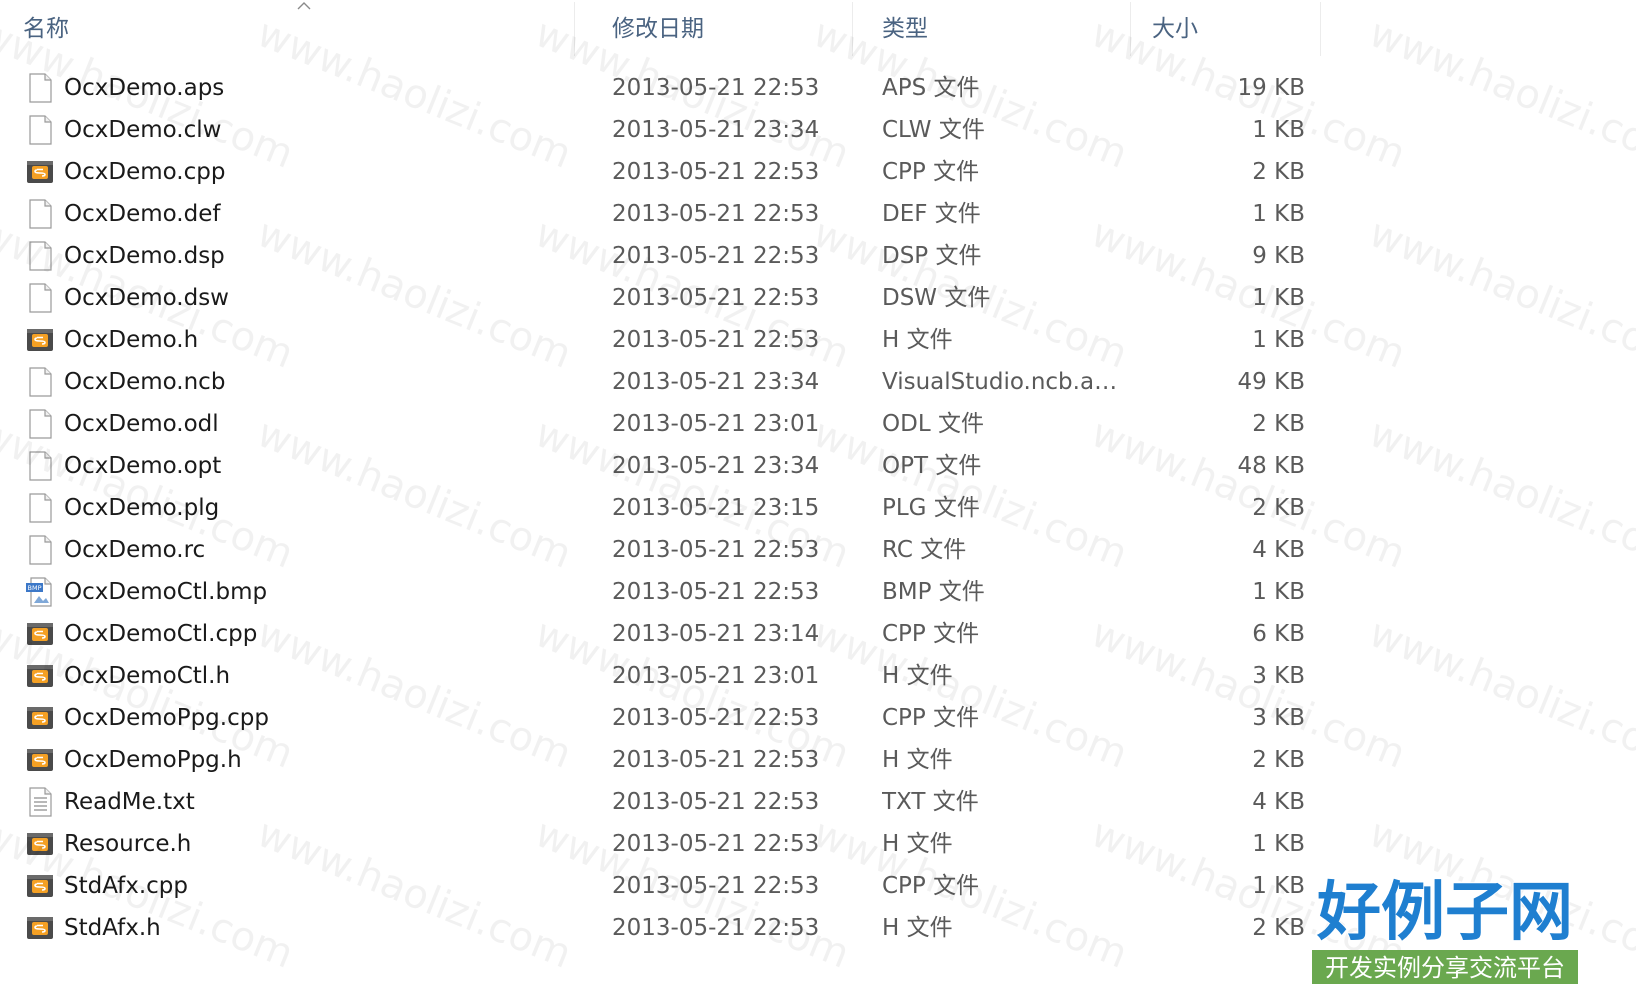  What do you see at coordinates (1278, 802) in the screenshot?
I see `file-size: 4 KB` at bounding box center [1278, 802].